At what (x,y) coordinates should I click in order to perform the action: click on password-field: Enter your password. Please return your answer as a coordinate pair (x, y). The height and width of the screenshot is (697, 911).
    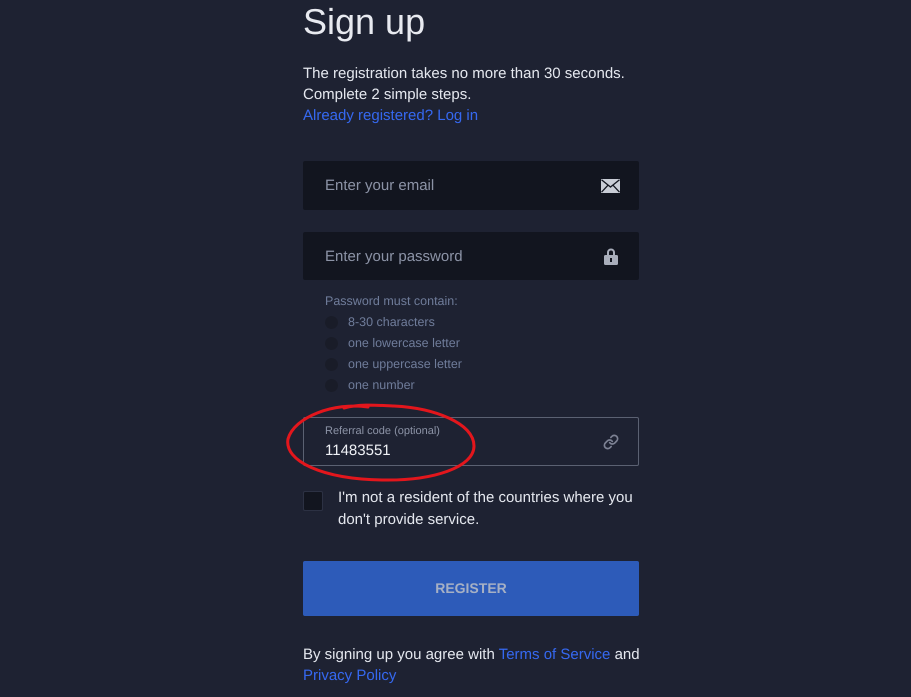
    Looking at the image, I should click on (471, 256).